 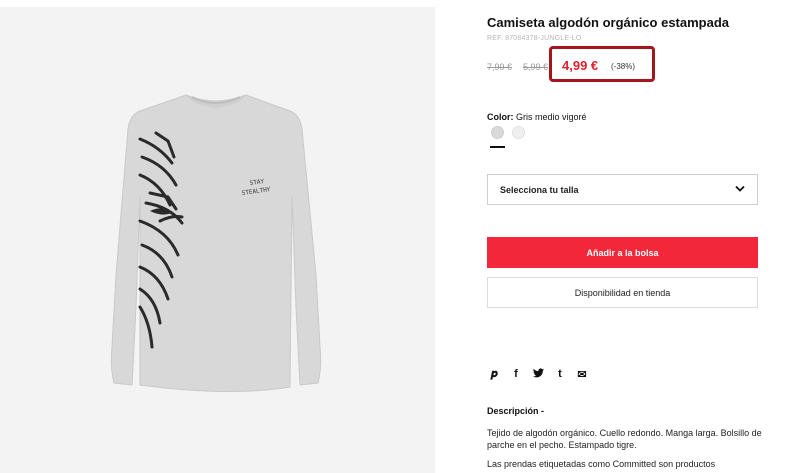 What do you see at coordinates (551, 117) in the screenshot?
I see `color-value: Gris medio vigoré` at bounding box center [551, 117].